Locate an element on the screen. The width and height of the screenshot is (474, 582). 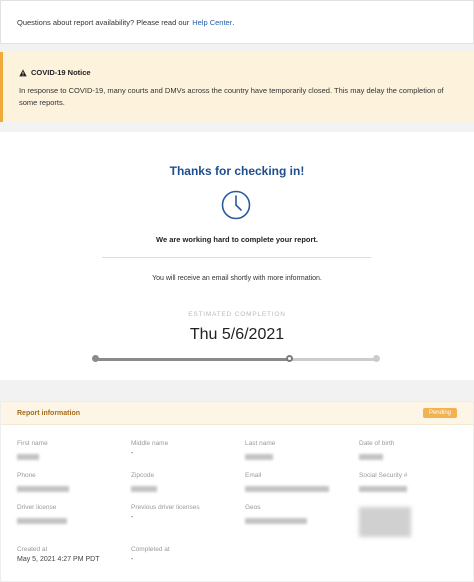
field-created-at: Created at May 5, 2021 4:27 PM PDT is located at coordinates (72, 554).